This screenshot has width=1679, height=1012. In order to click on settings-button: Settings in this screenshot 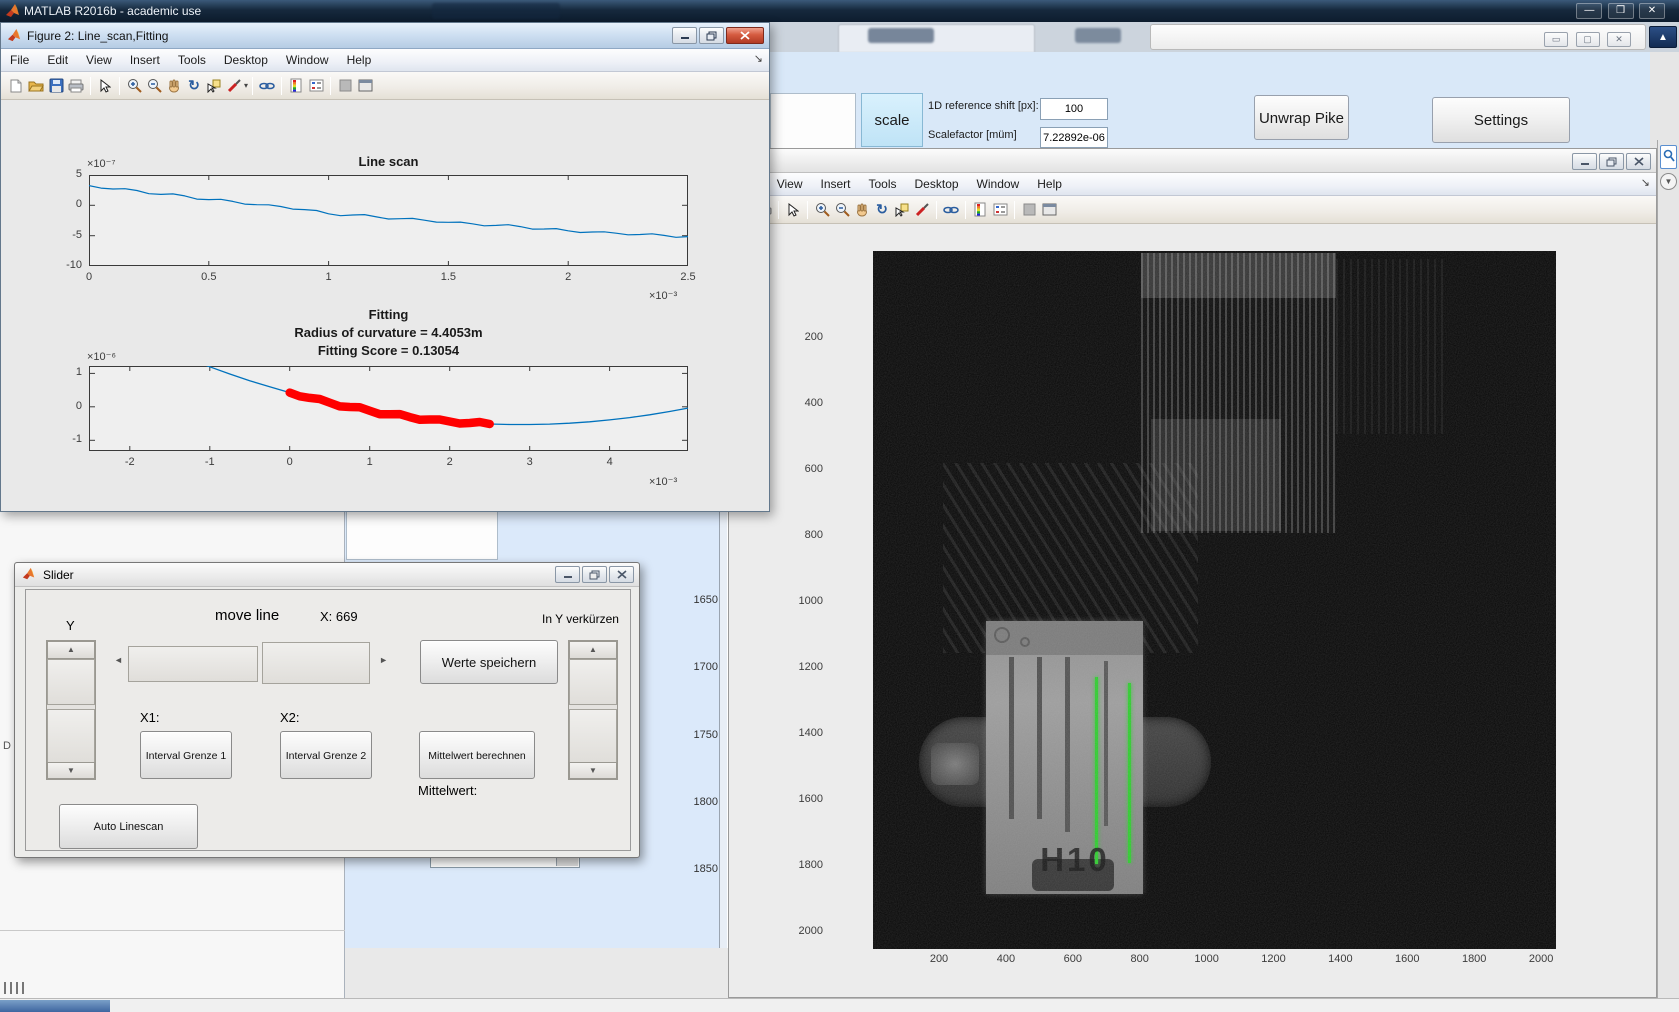, I will do `click(1501, 120)`.